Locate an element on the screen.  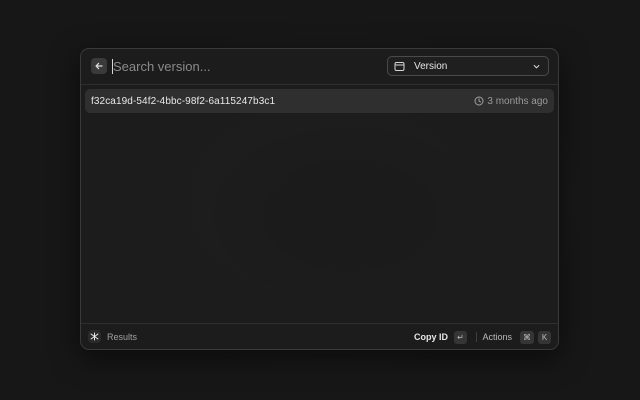
arrow-left-icon is located at coordinates (99, 66).